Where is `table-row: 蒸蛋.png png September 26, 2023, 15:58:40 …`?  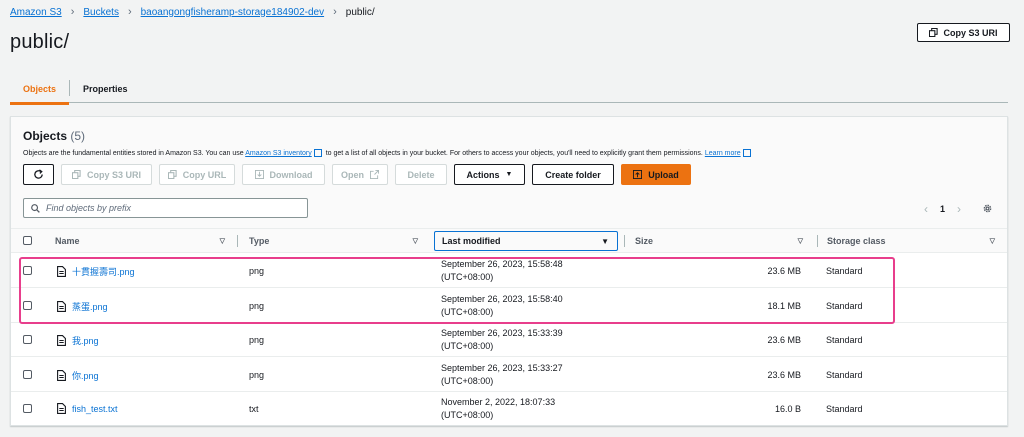 table-row: 蒸蛋.png png September 26, 2023, 15:58:40 … is located at coordinates (509, 306).